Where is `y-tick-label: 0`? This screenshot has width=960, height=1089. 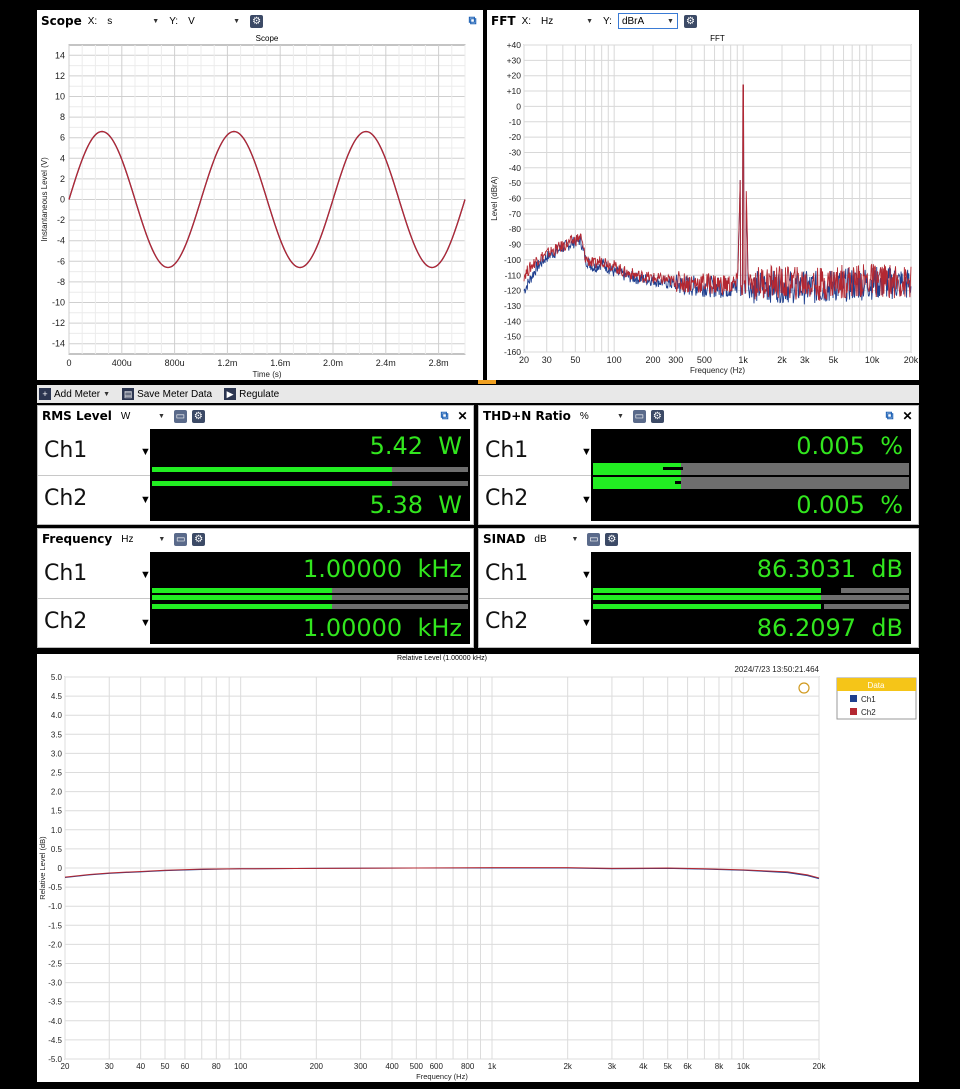 y-tick-label: 0 is located at coordinates (62, 200).